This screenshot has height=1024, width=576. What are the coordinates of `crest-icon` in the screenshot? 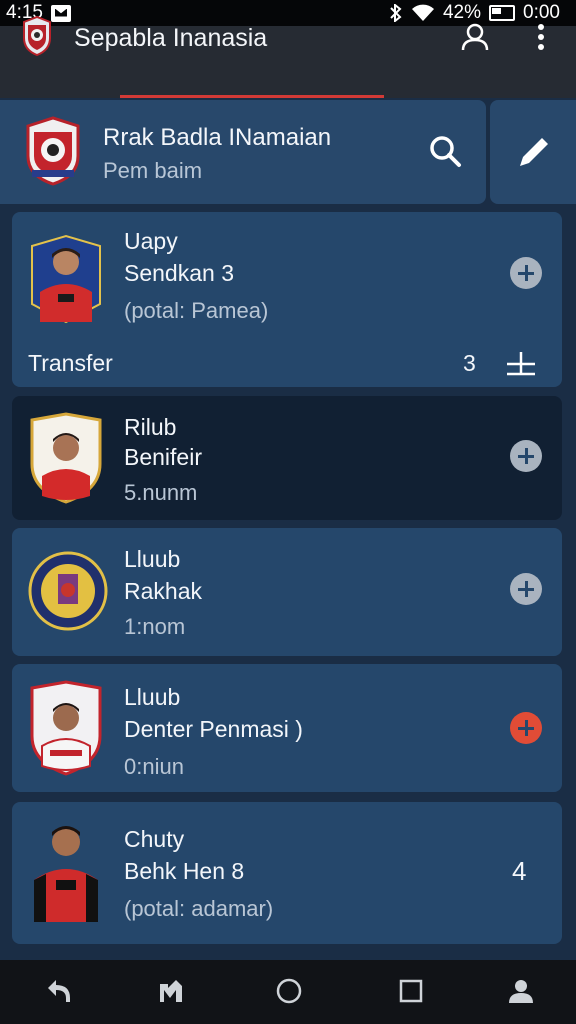 It's located at (37, 36).